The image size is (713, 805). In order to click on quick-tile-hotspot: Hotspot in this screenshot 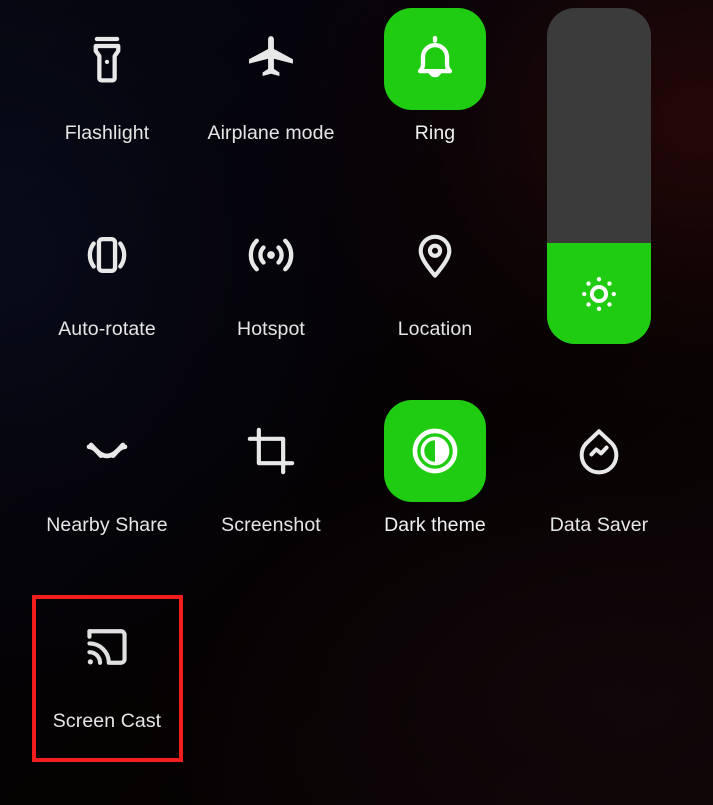, I will do `click(271, 272)`.